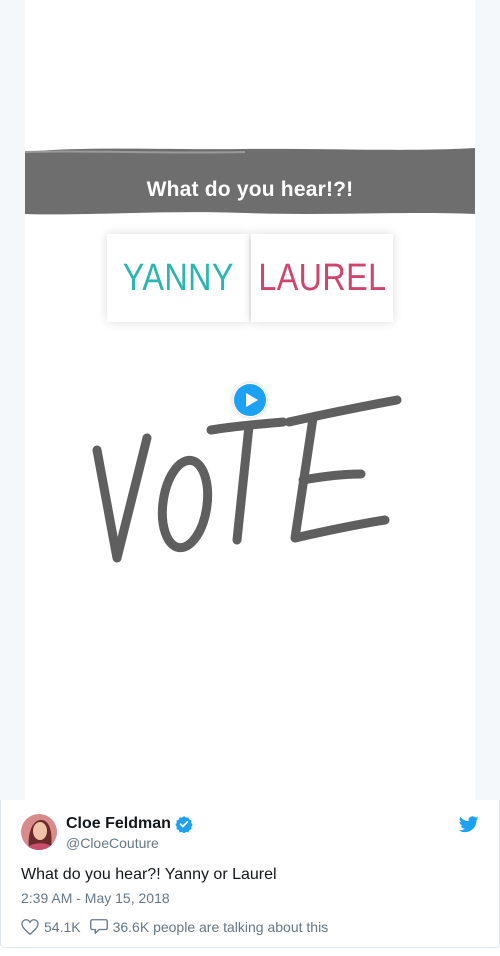 This screenshot has height=956, width=500. I want to click on author-row: Cloe Feldman, so click(129, 824).